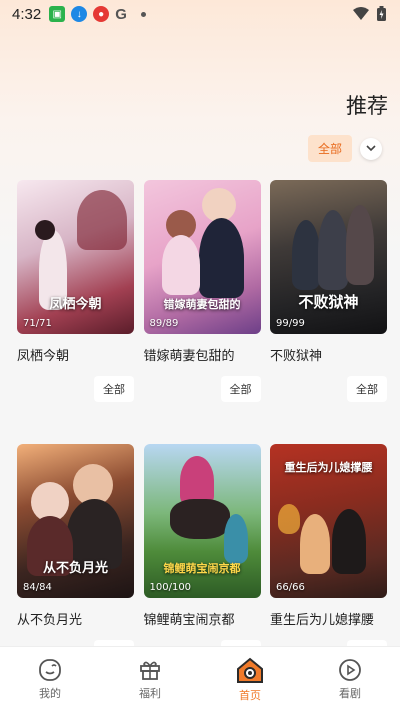  I want to click on filter-all-chip: 全部, so click(329, 148).